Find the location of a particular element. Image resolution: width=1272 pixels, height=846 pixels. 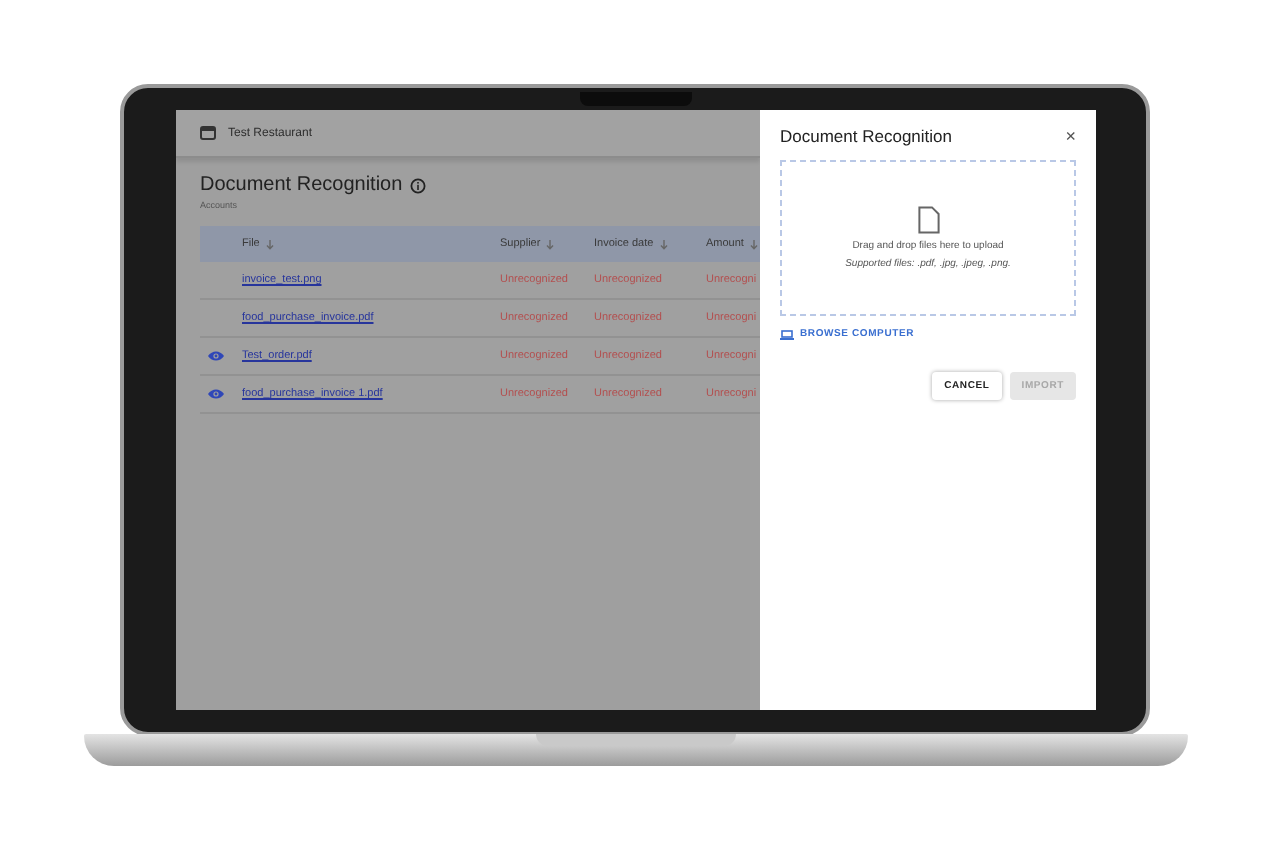

dialog-title: Document Recognition is located at coordinates (866, 136).